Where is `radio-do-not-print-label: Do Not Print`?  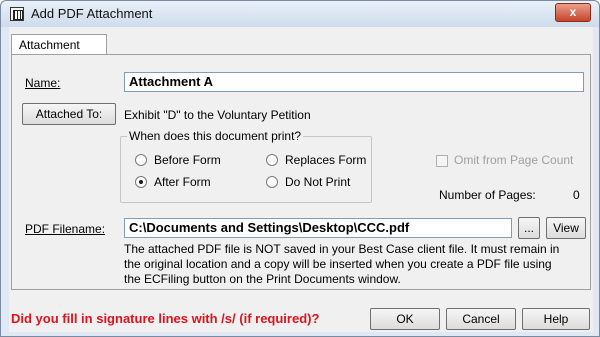 radio-do-not-print-label: Do Not Print is located at coordinates (318, 182).